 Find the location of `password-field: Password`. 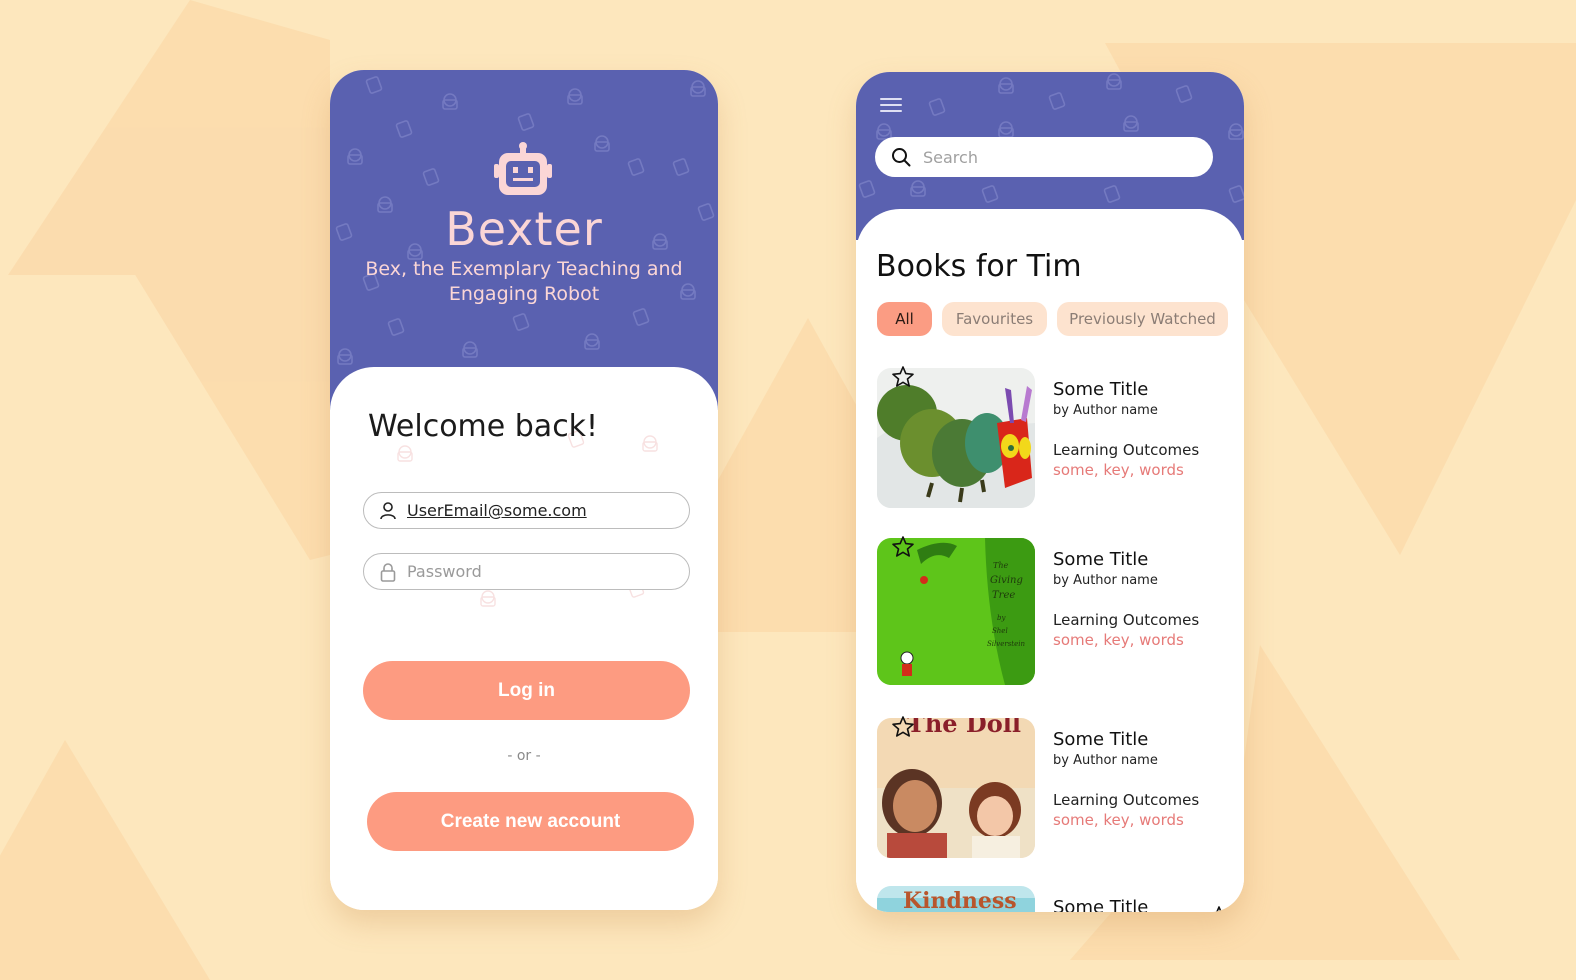

password-field: Password is located at coordinates (526, 571).